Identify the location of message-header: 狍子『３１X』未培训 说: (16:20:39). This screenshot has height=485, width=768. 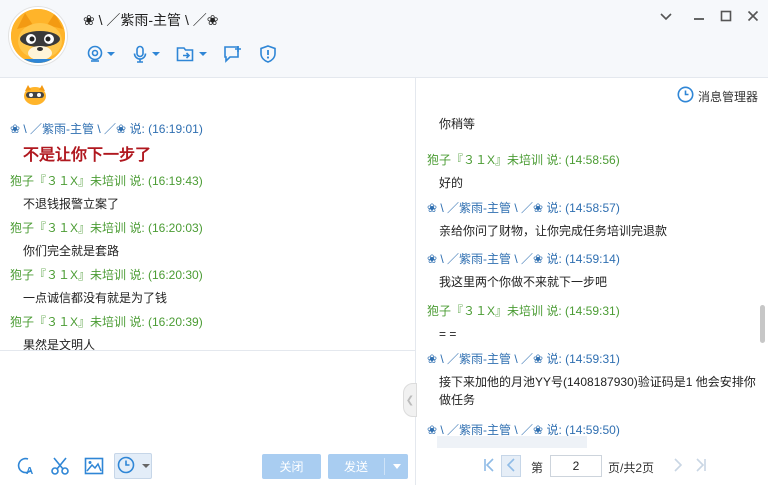
(106, 322).